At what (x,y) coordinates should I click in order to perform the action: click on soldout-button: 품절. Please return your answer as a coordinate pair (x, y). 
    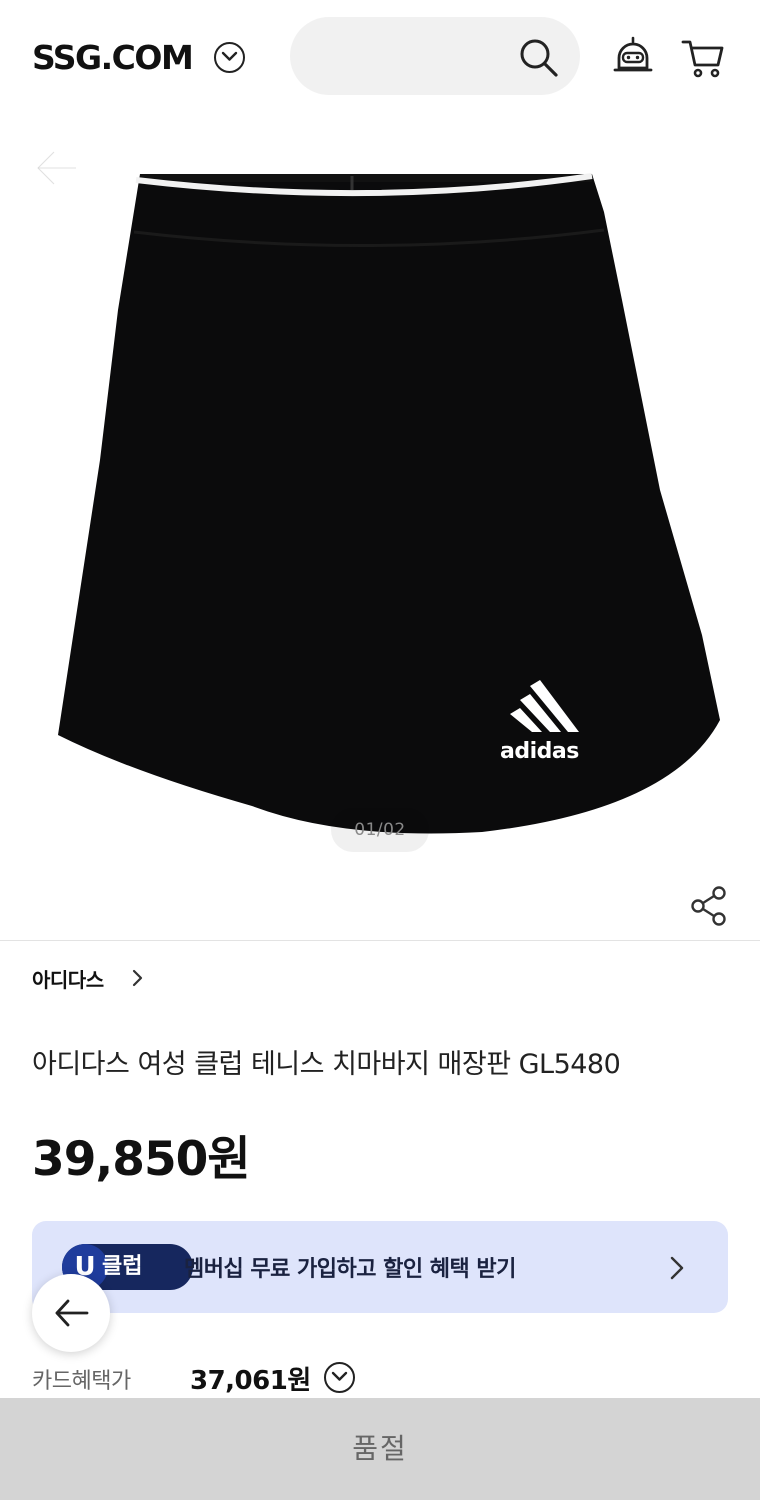
    Looking at the image, I should click on (380, 1449).